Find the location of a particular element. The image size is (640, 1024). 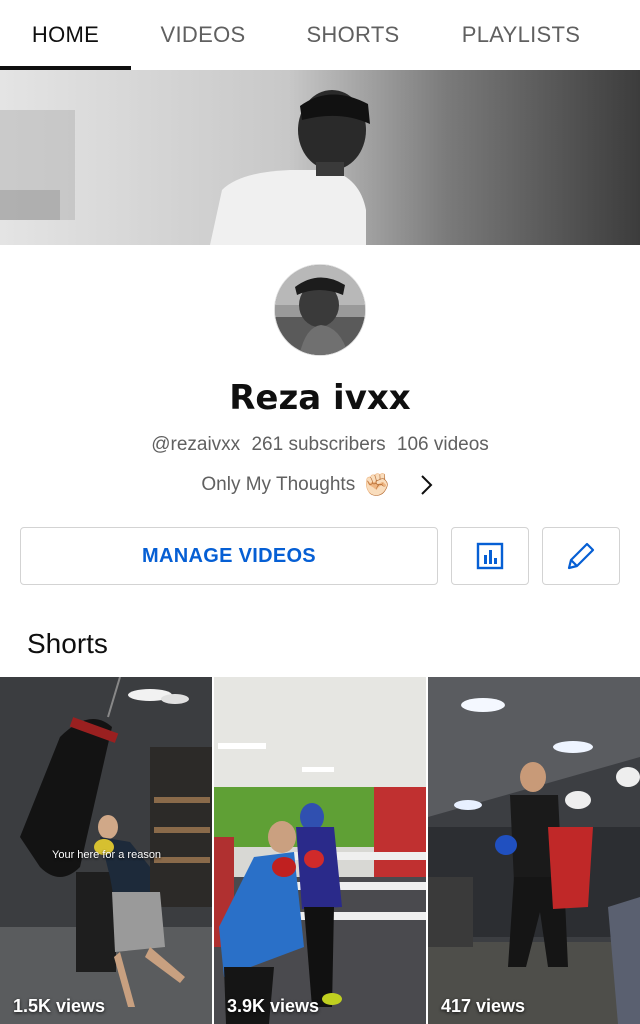

channel-description: Only My Thoughts is located at coordinates (278, 484).